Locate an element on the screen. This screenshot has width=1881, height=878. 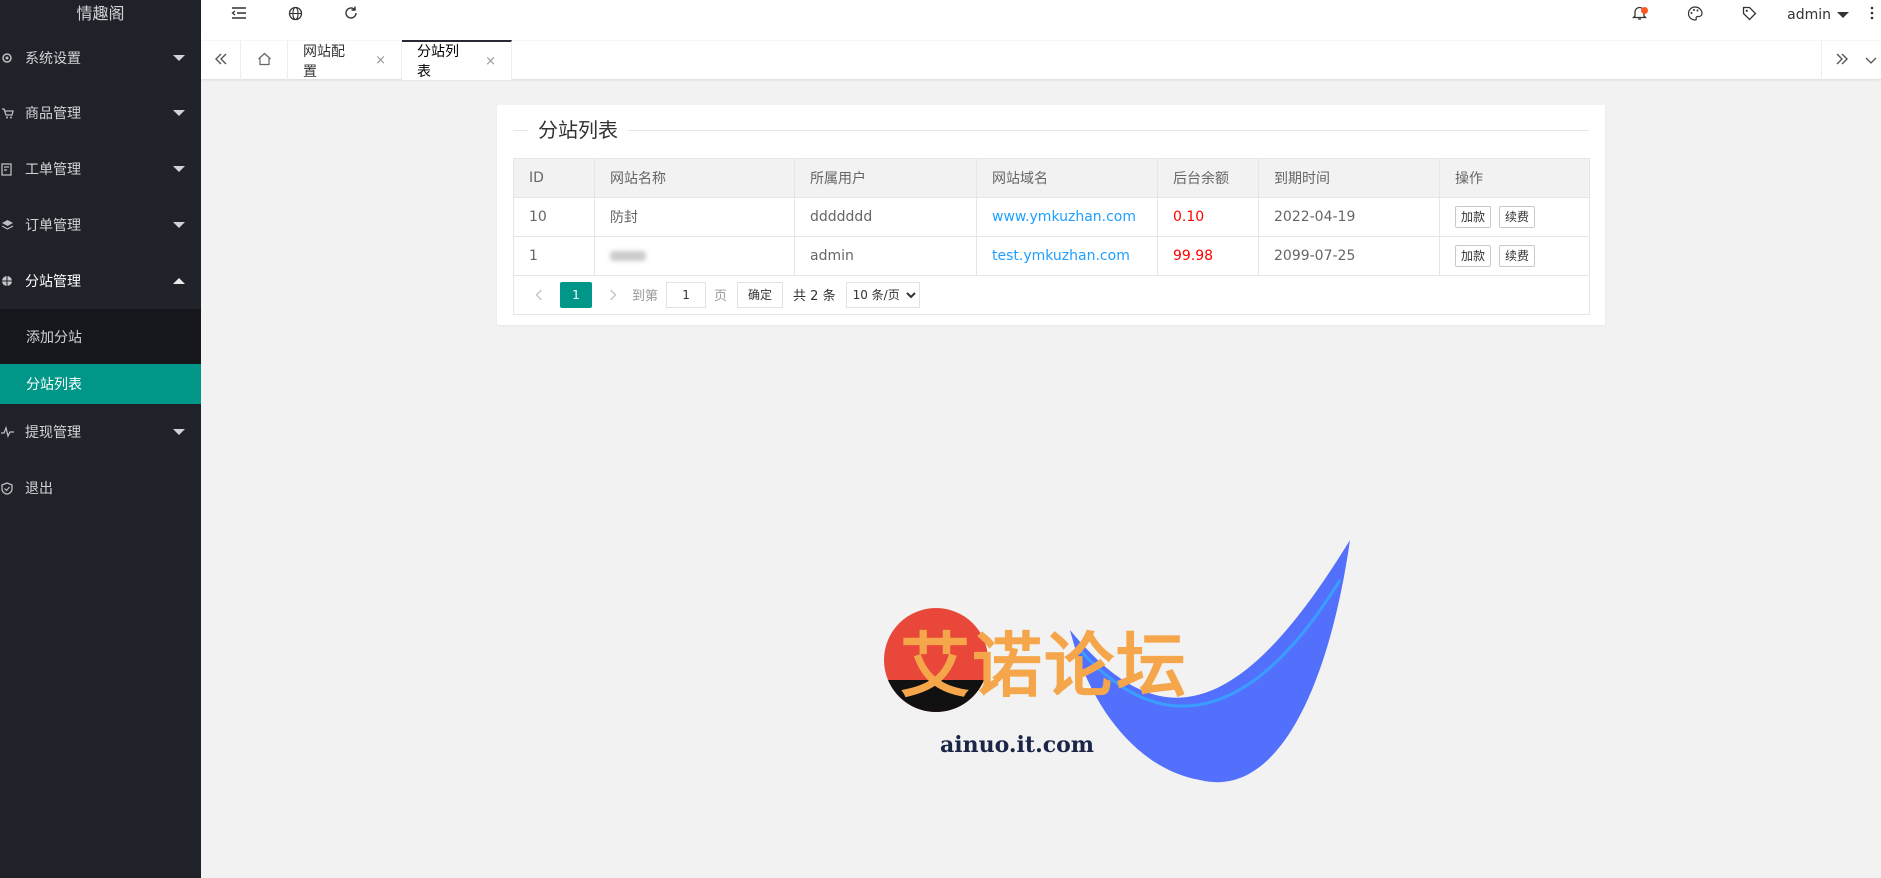
table-header-row: ID 网站名称 所属用户 网站域名 后台余额 到期时间 操作 is located at coordinates (1051, 178).